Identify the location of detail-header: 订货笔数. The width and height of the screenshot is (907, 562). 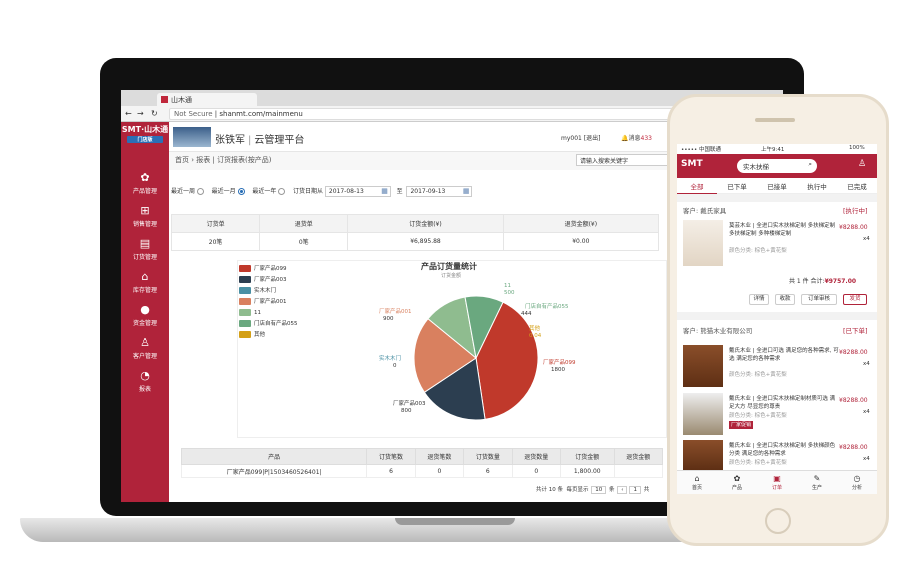
(391, 456).